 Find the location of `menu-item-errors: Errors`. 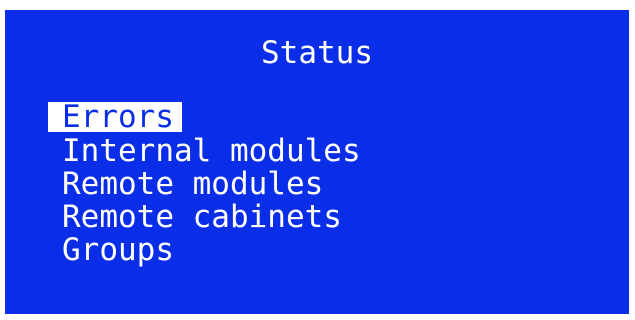

menu-item-errors: Errors is located at coordinates (115, 117).